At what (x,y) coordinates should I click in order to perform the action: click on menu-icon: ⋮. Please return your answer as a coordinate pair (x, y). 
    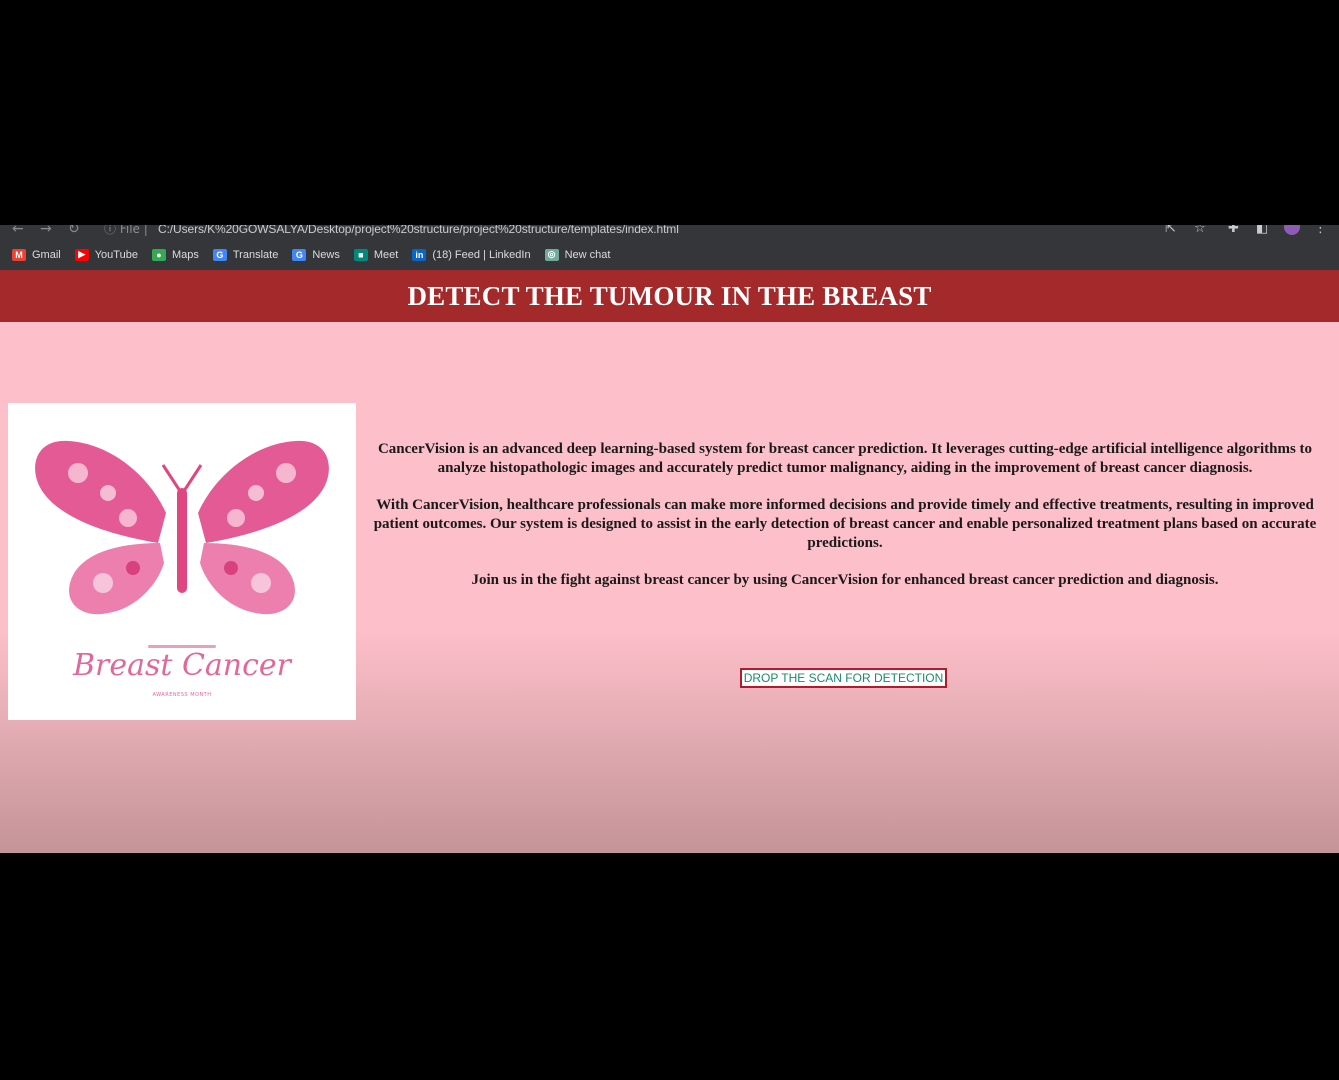
    Looking at the image, I should click on (1320, 230).